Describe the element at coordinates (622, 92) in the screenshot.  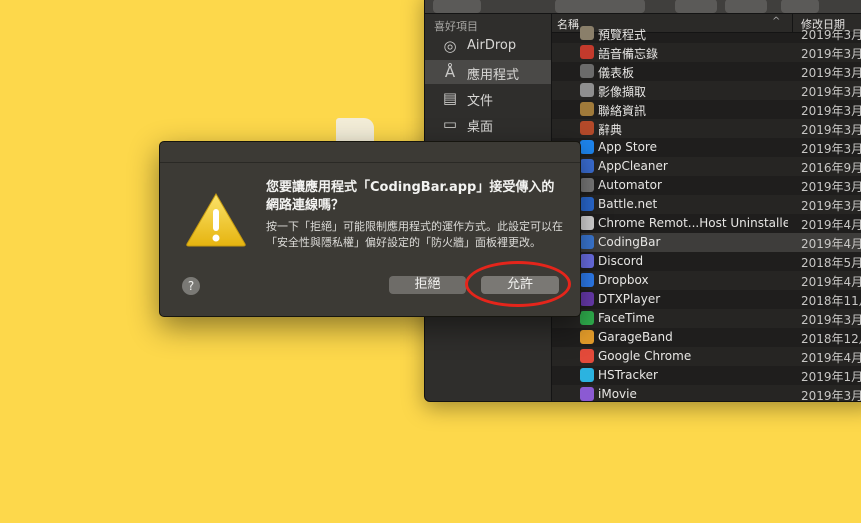
I see `file-name: 影像擷取` at that location.